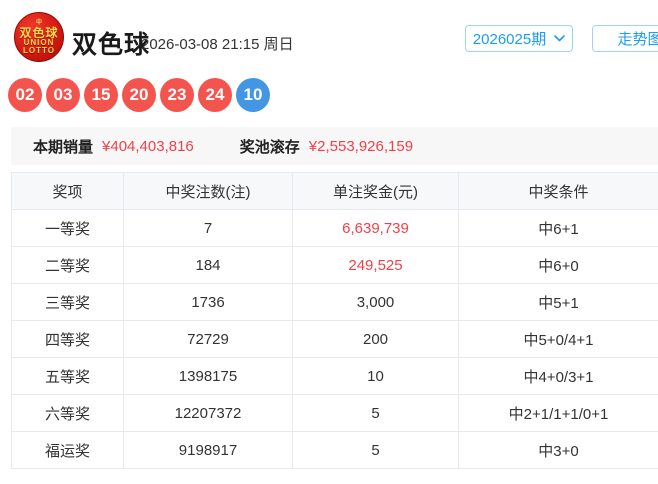 The height and width of the screenshot is (484, 658). What do you see at coordinates (208, 413) in the screenshot?
I see `winner-count-cell: 12207372` at bounding box center [208, 413].